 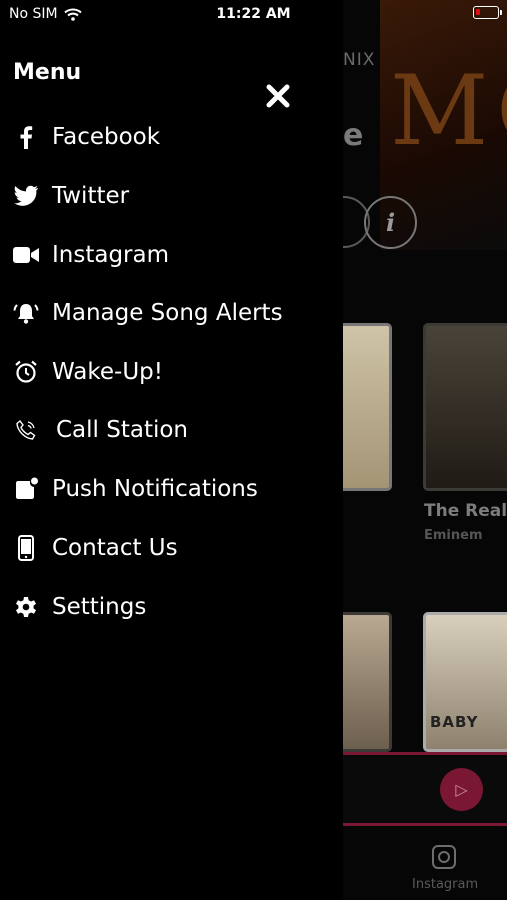 I want to click on menu-item-contact-us: Contact Us, so click(x=171, y=548).